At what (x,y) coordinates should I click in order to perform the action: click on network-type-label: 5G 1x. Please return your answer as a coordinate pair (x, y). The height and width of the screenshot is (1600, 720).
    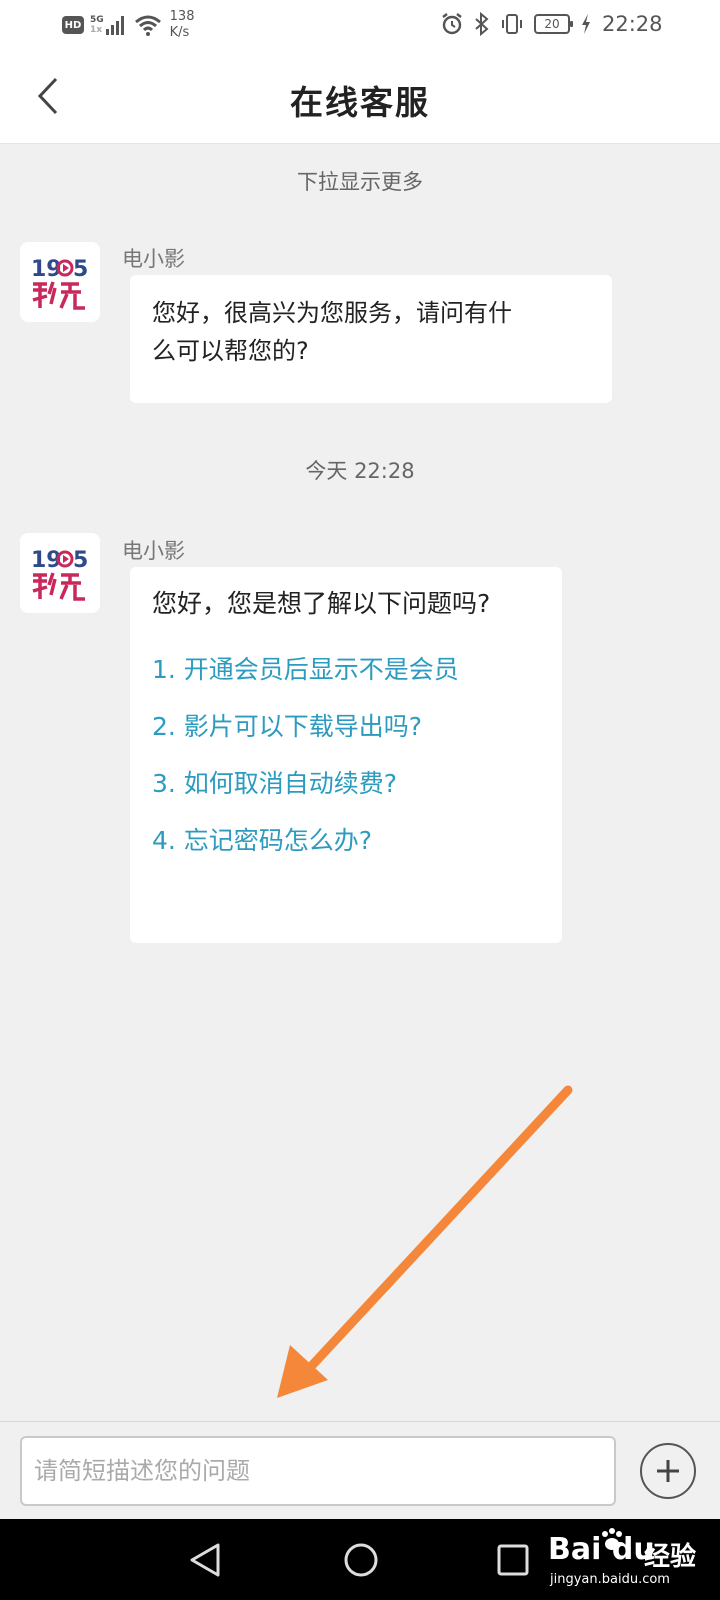
    Looking at the image, I should click on (97, 25).